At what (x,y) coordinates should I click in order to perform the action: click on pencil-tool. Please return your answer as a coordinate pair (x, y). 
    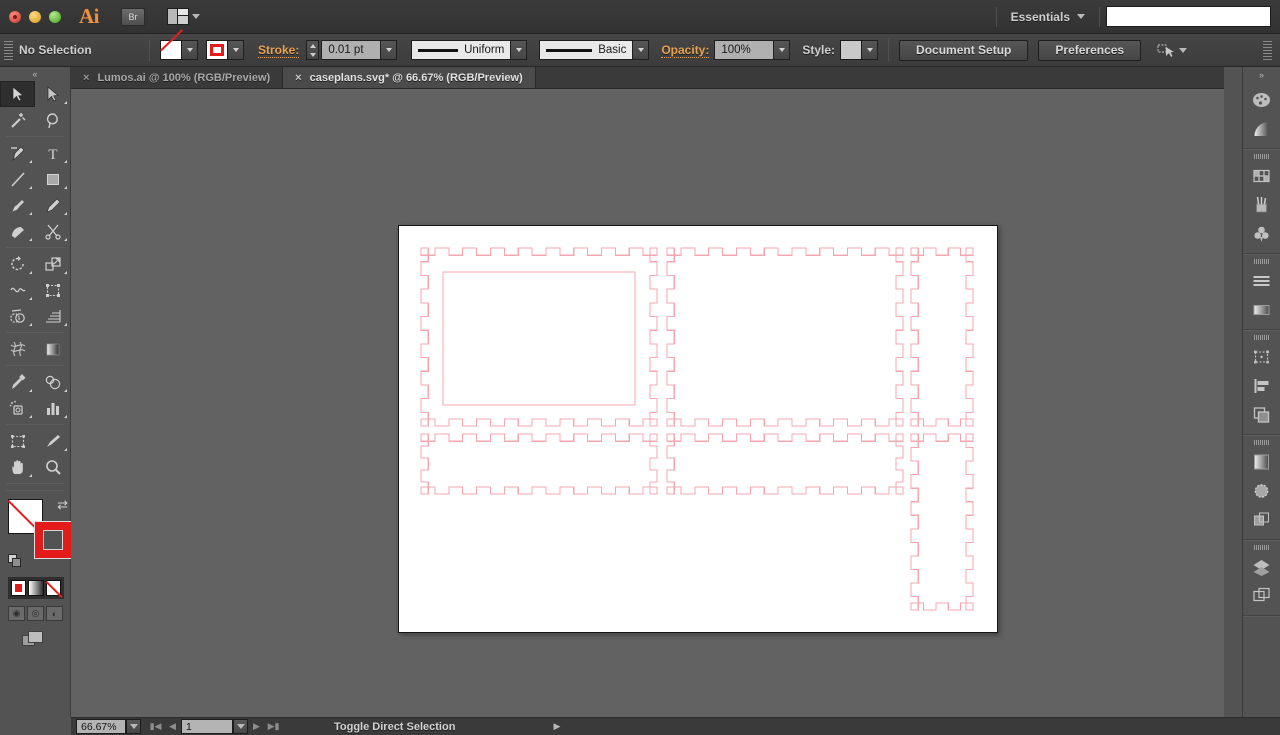
    Looking at the image, I should click on (52, 205).